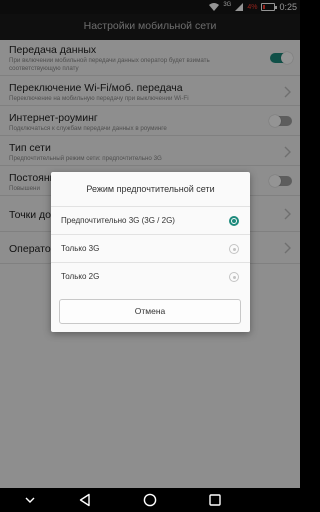 The height and width of the screenshot is (512, 320). What do you see at coordinates (118, 220) in the screenshot?
I see `option-label: Предпочтительно 3G (3G / 2G)` at bounding box center [118, 220].